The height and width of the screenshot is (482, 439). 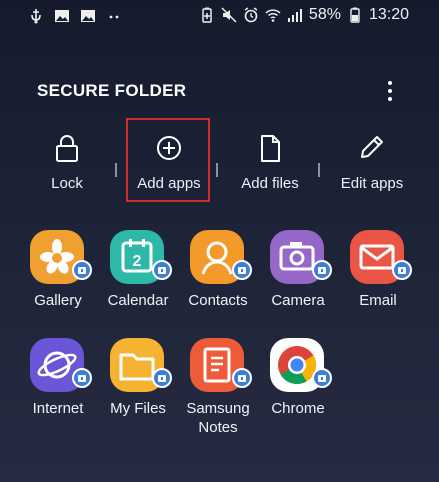 What do you see at coordinates (207, 15) in the screenshot?
I see `battery-saver-icon` at bounding box center [207, 15].